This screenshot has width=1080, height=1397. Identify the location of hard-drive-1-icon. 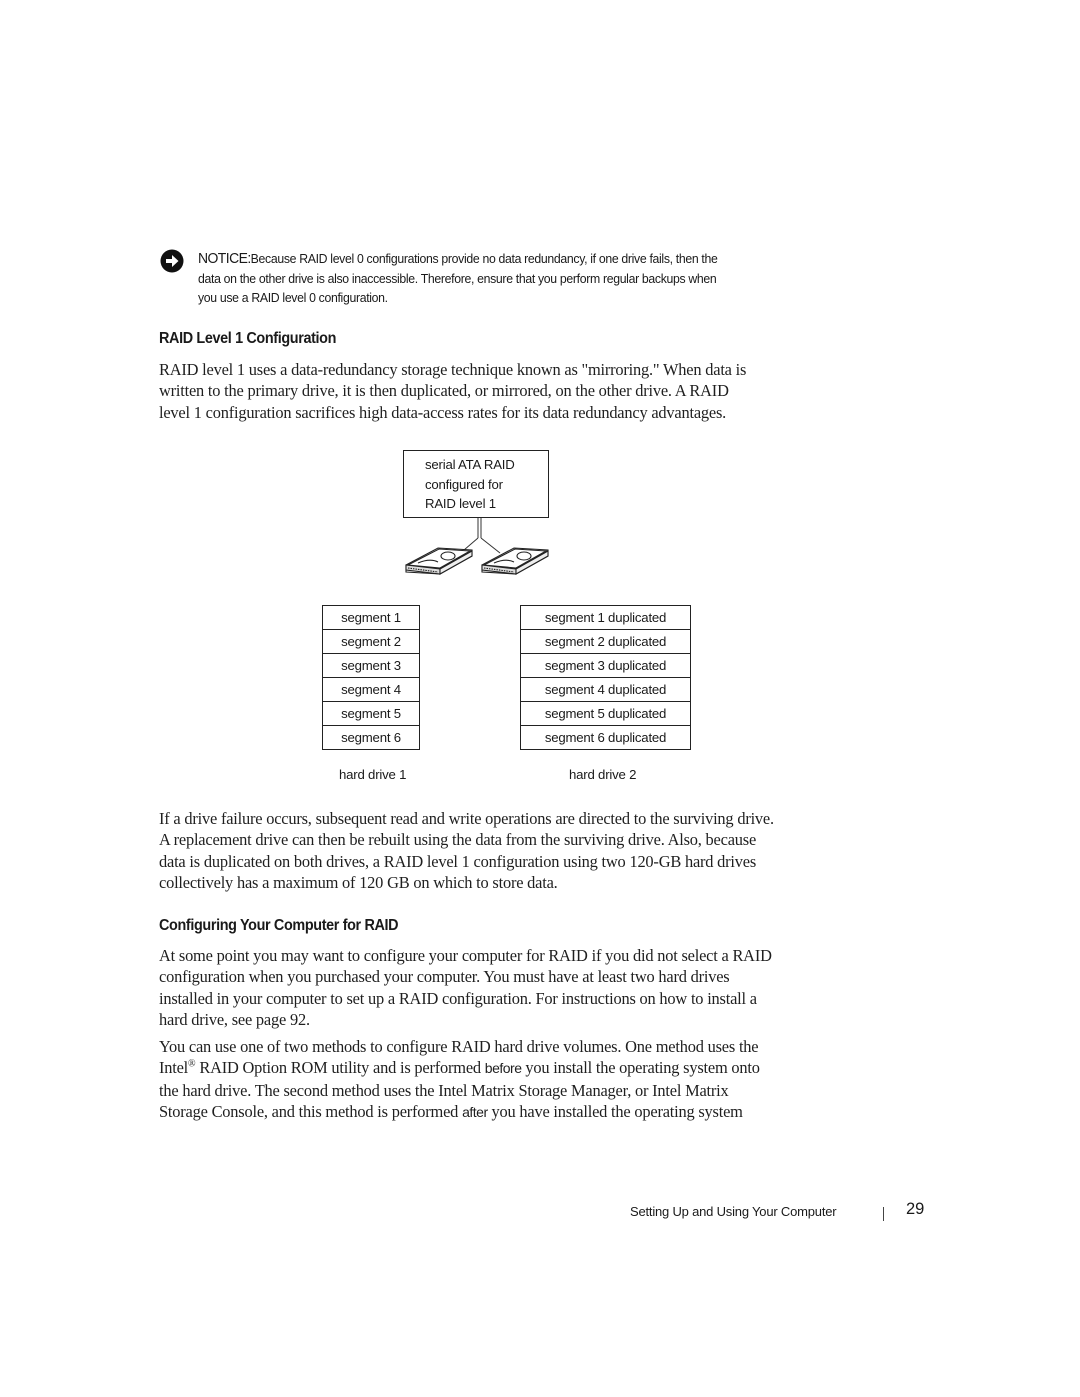
(439, 561).